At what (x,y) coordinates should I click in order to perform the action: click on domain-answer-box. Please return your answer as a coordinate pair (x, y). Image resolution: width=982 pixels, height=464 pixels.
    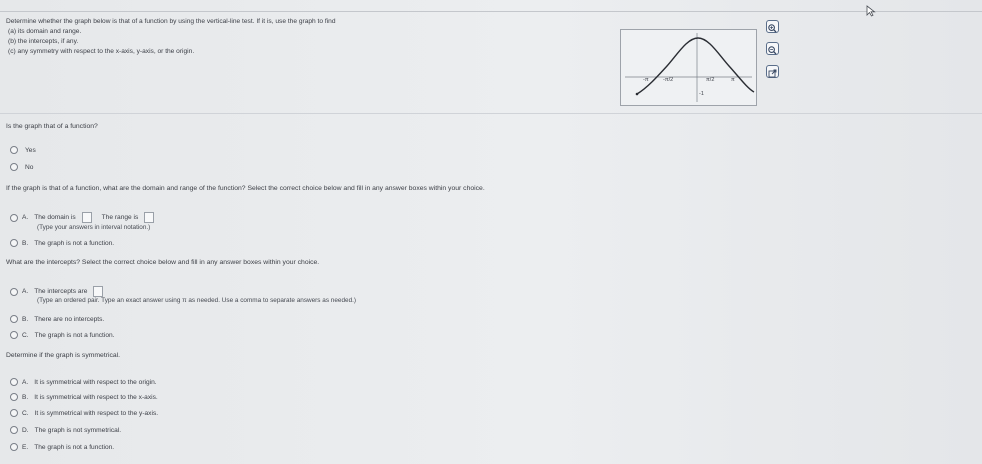
    Looking at the image, I should click on (86, 217).